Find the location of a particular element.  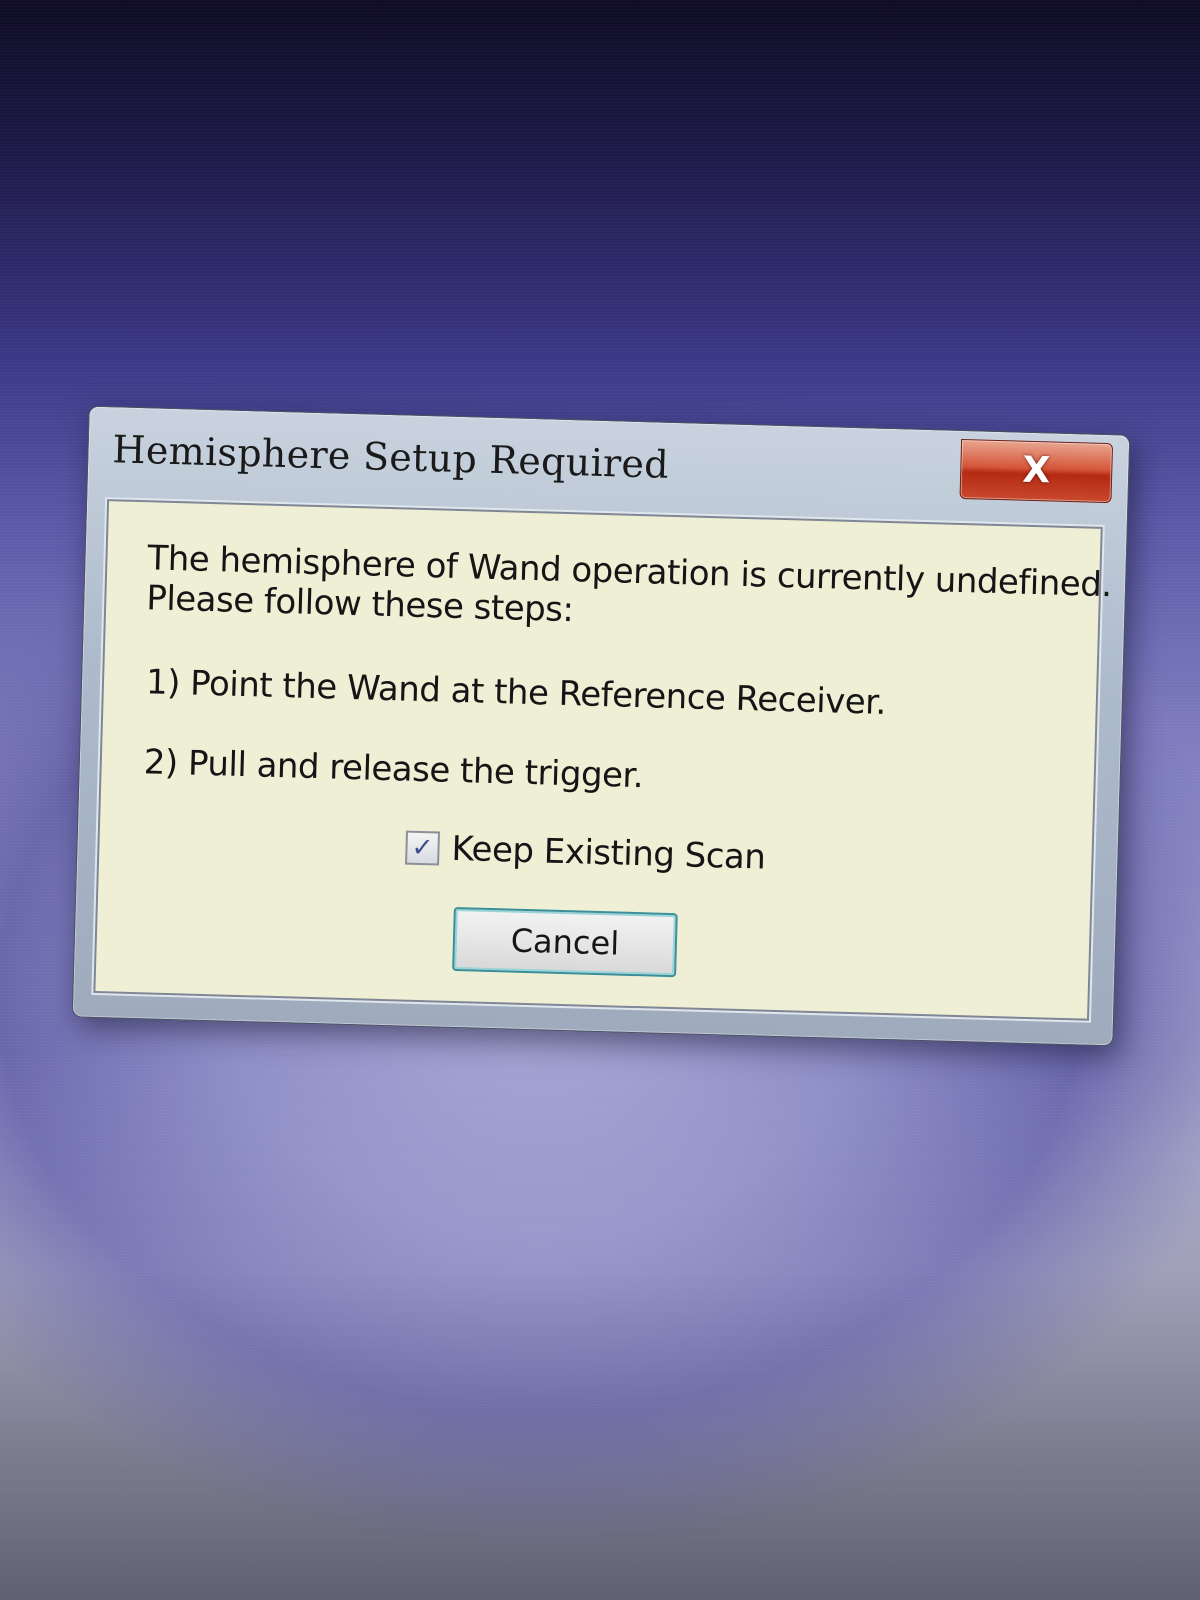

close-icon: X is located at coordinates (1036, 470).